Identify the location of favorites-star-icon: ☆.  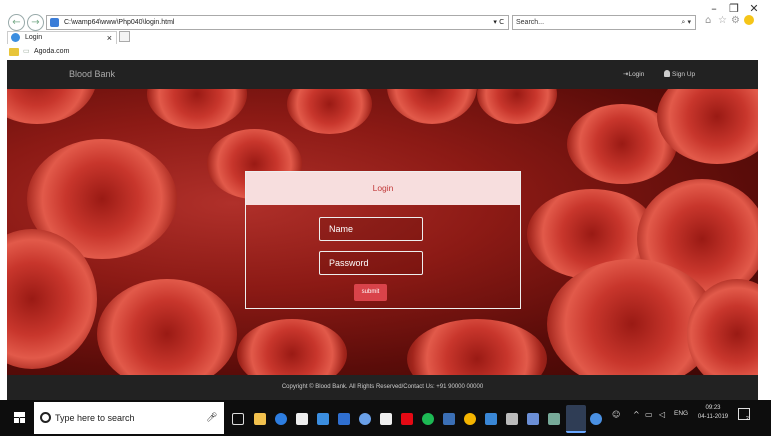
(722, 20).